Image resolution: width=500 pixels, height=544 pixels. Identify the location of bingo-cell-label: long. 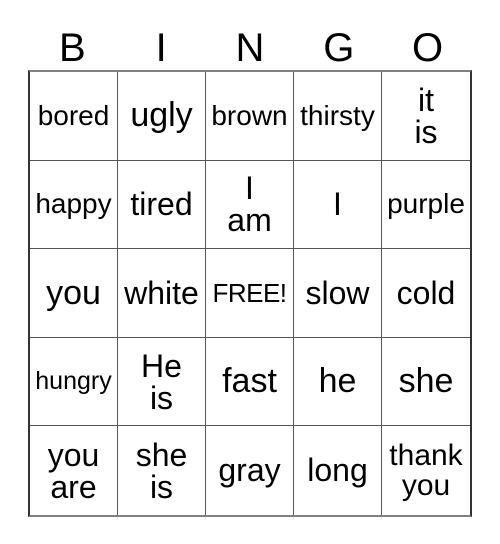
(337, 470).